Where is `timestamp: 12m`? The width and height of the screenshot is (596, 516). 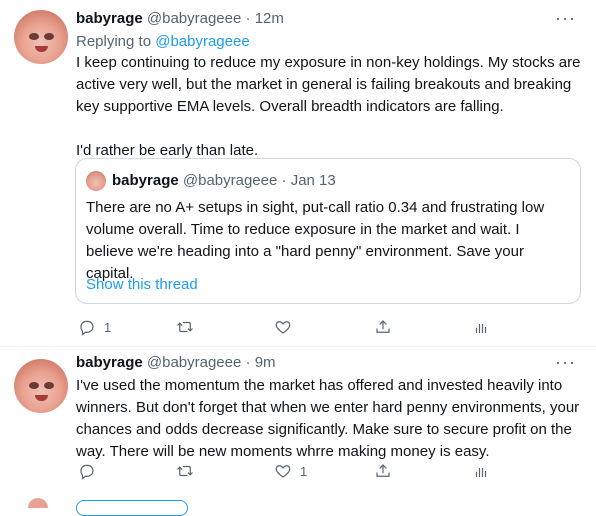 timestamp: 12m is located at coordinates (269, 18).